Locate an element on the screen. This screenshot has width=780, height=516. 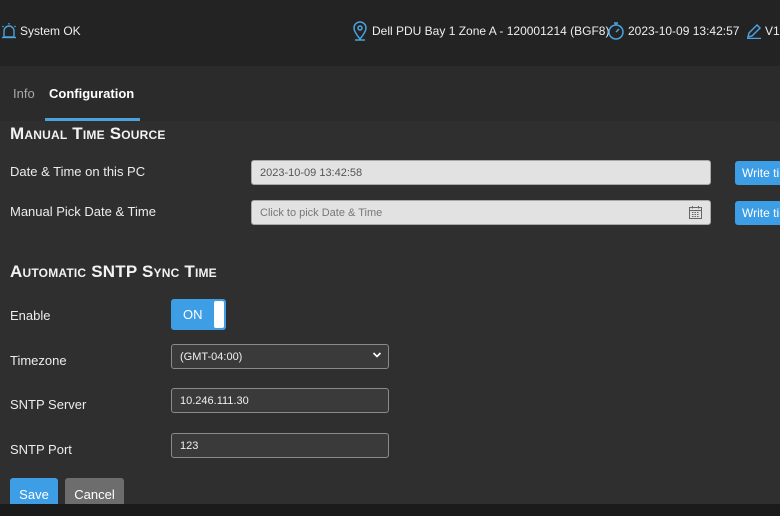
sntp-port-label: SNTP Port is located at coordinates (41, 449).